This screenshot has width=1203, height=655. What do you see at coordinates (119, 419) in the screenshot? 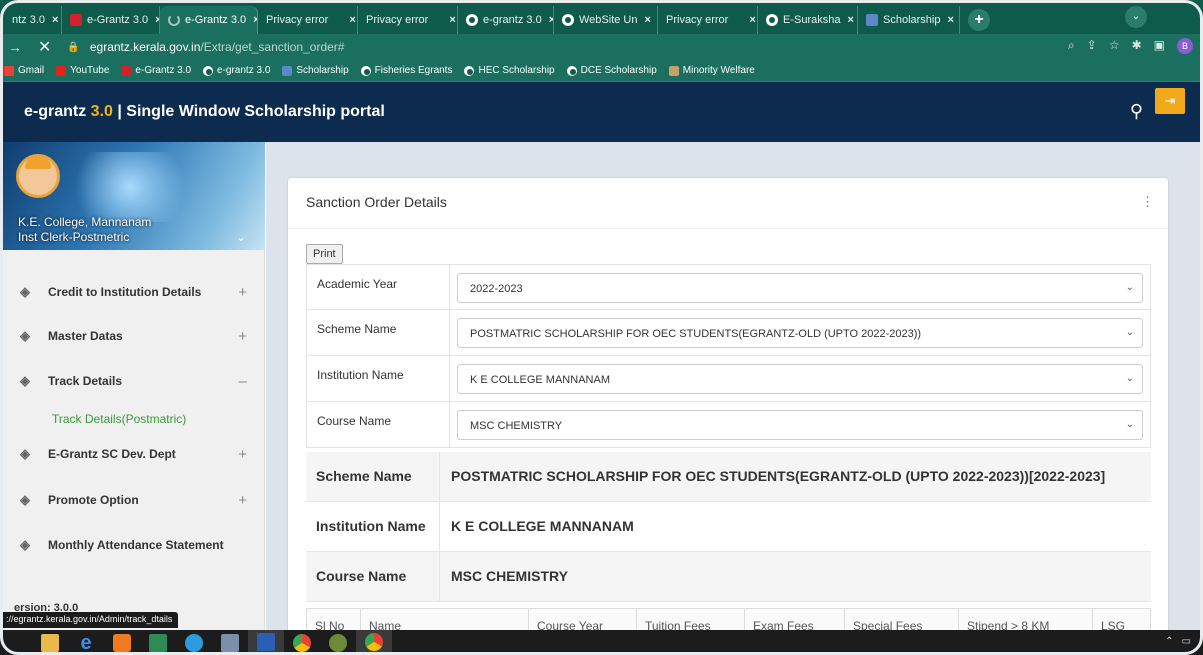
I see `sidebar-subitem-track-details-postmatric: Track Details(Postmatric)` at bounding box center [119, 419].